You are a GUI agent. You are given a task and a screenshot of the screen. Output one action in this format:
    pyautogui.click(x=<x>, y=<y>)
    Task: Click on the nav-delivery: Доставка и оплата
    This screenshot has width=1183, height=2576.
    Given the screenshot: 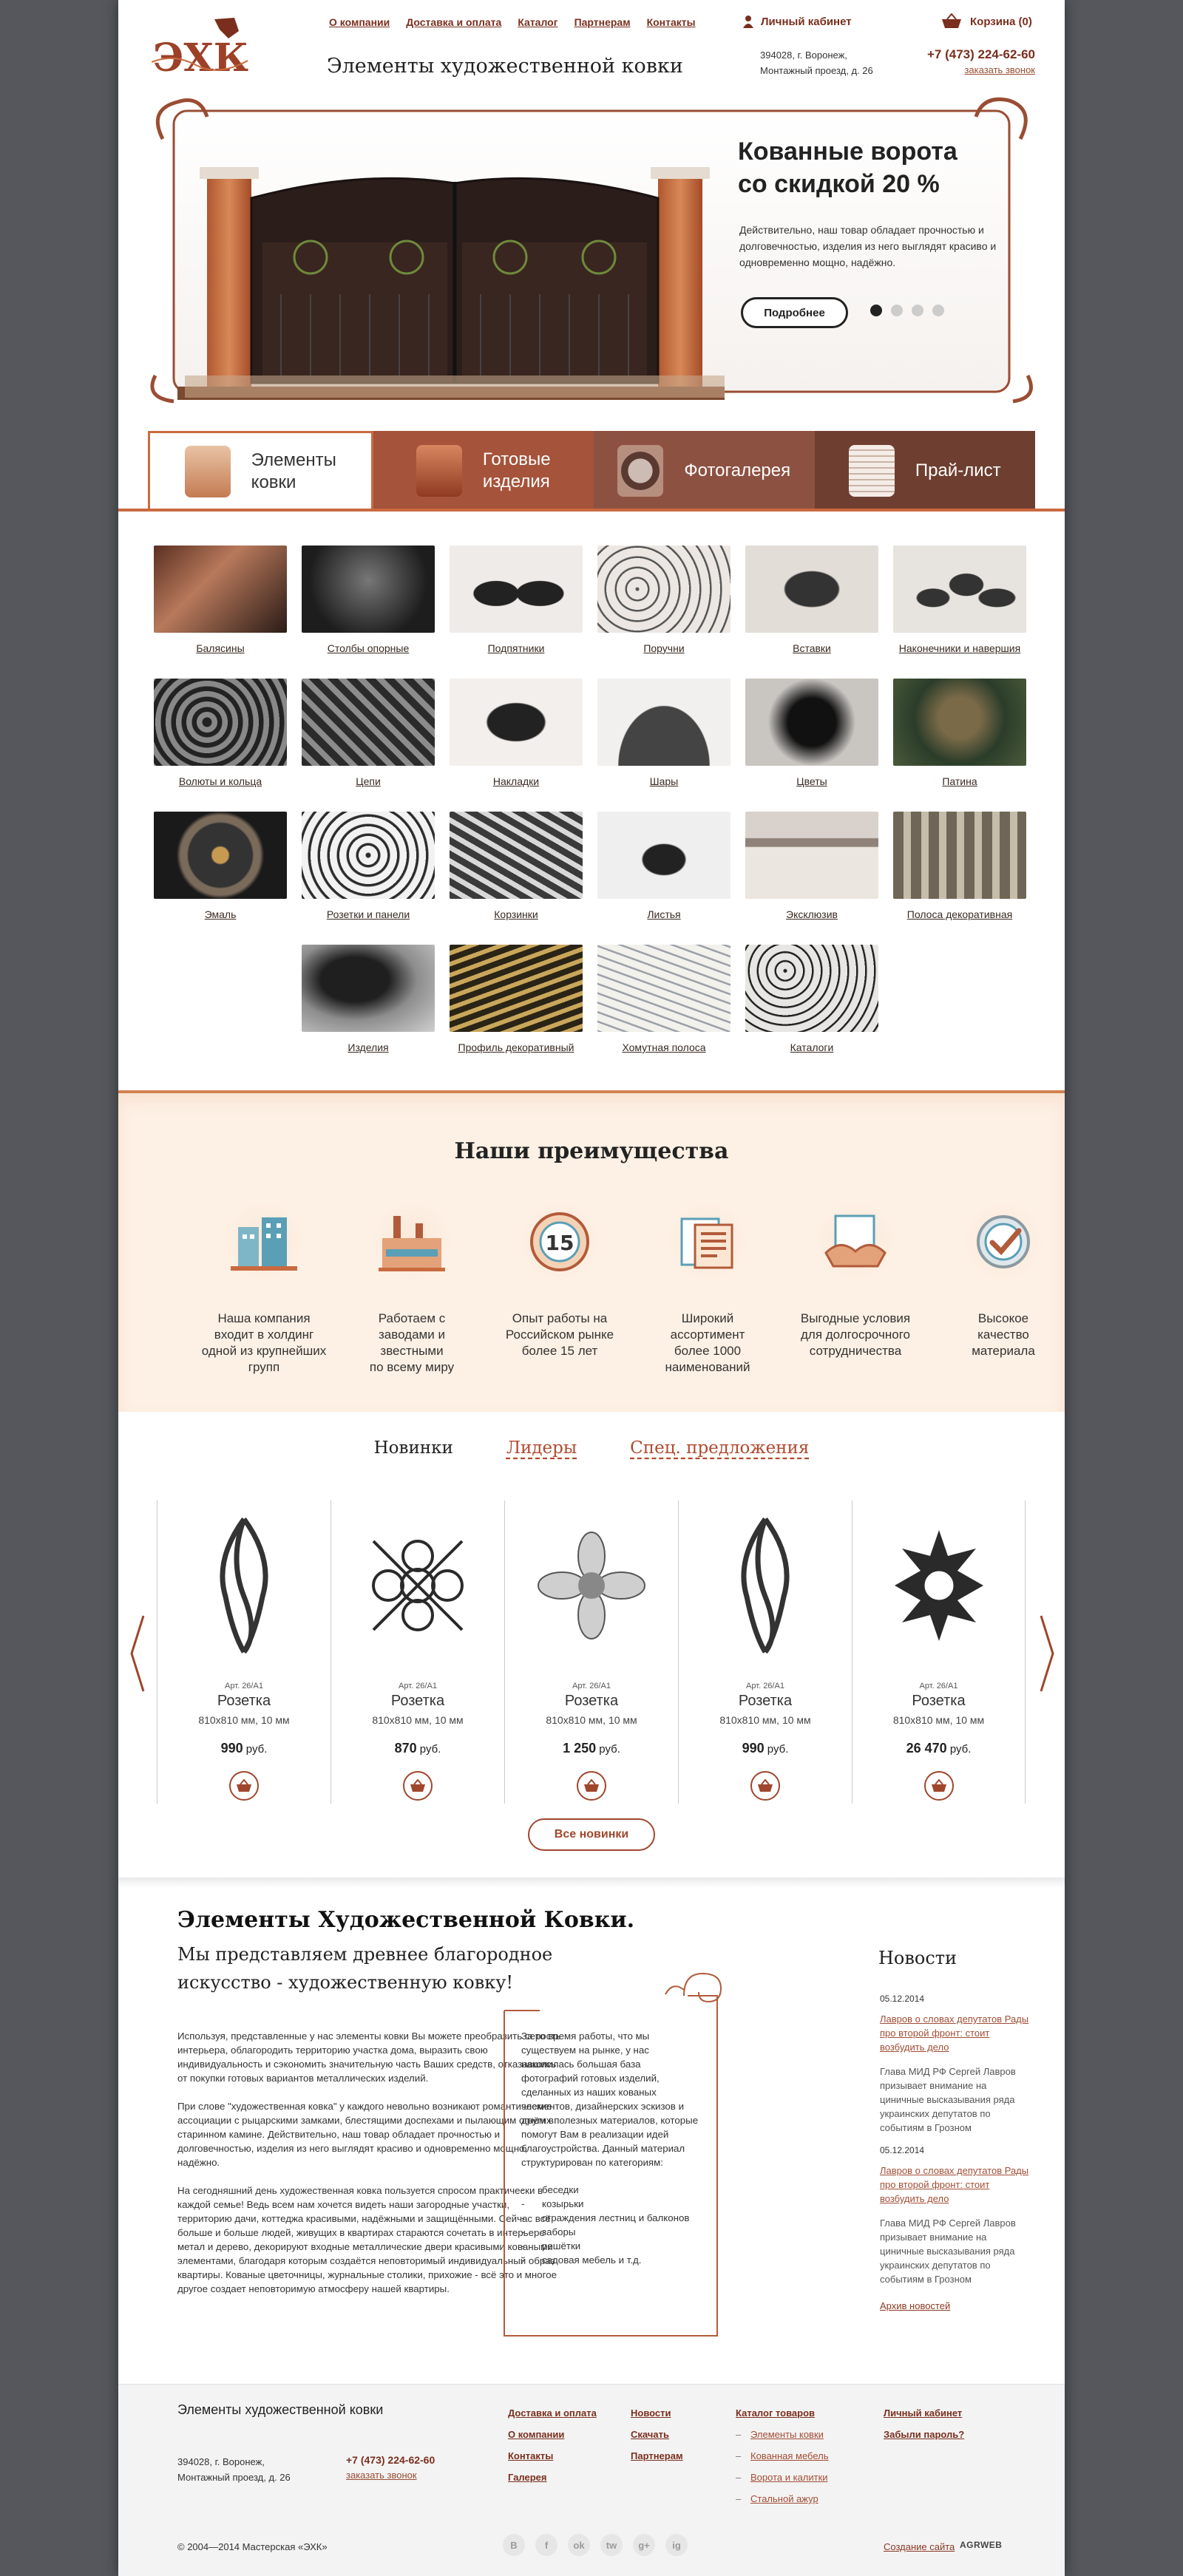 What is the action you would take?
    pyautogui.click(x=453, y=22)
    